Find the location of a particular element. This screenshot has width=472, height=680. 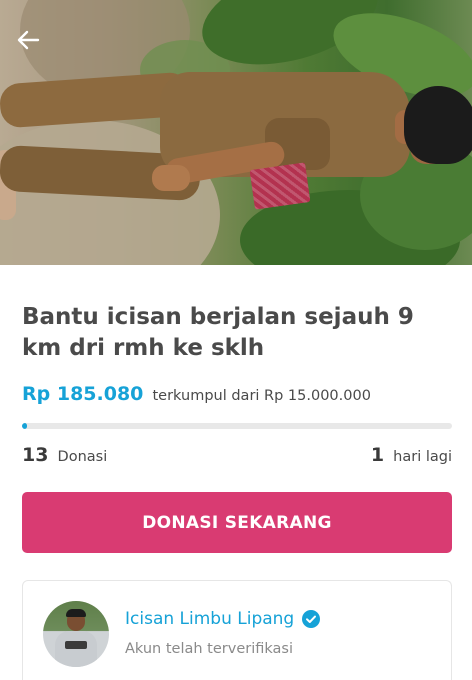

organizer-verified-status: Akun telah terverifikasi is located at coordinates (209, 649).